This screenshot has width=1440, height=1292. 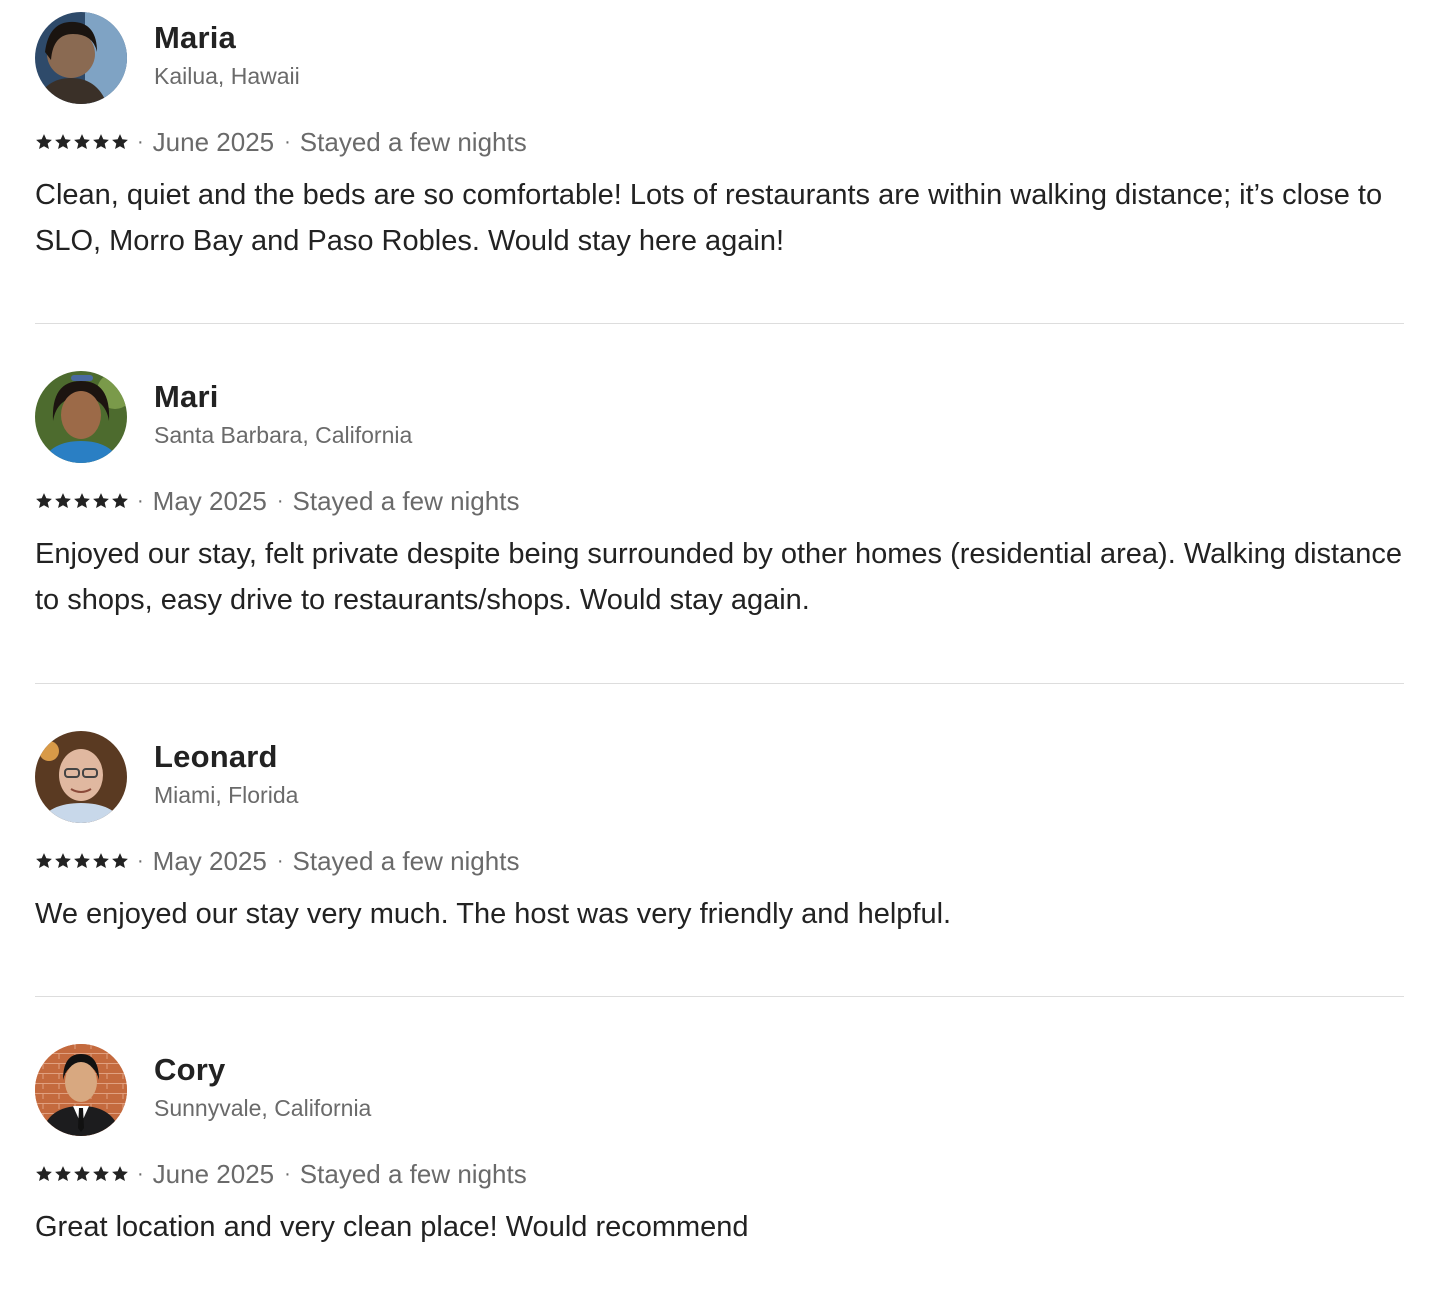 I want to click on reviewer-location: Kailua, Hawaii, so click(x=227, y=76).